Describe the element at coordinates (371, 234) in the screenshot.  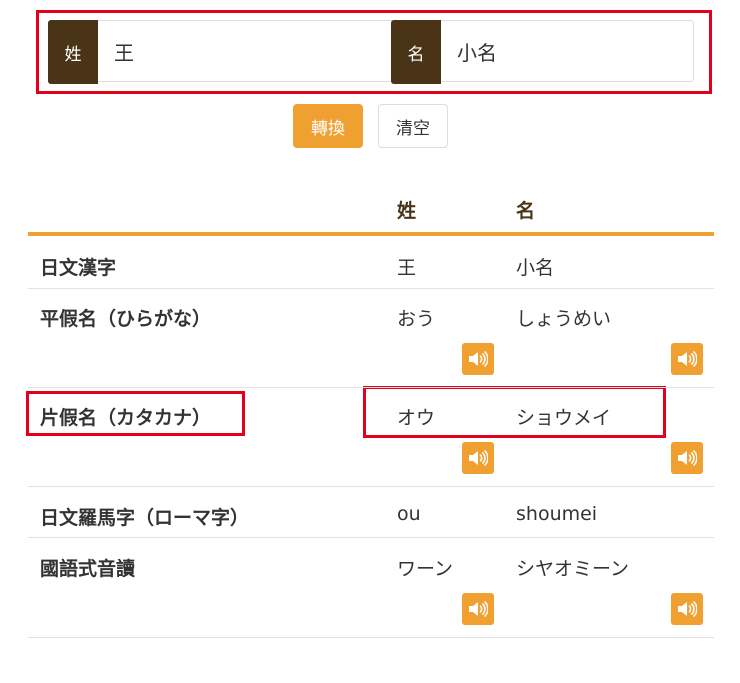
I see `table-header-divider` at that location.